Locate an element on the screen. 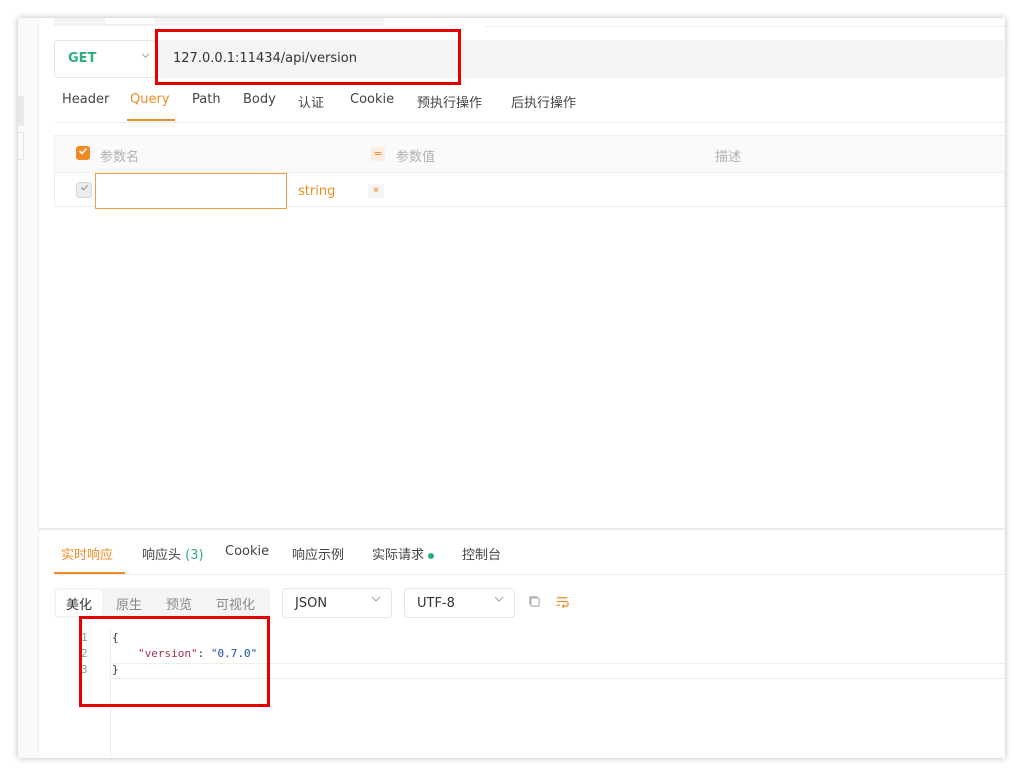 This screenshot has width=1024, height=778. tab-response-cookie: Cookie is located at coordinates (247, 551).